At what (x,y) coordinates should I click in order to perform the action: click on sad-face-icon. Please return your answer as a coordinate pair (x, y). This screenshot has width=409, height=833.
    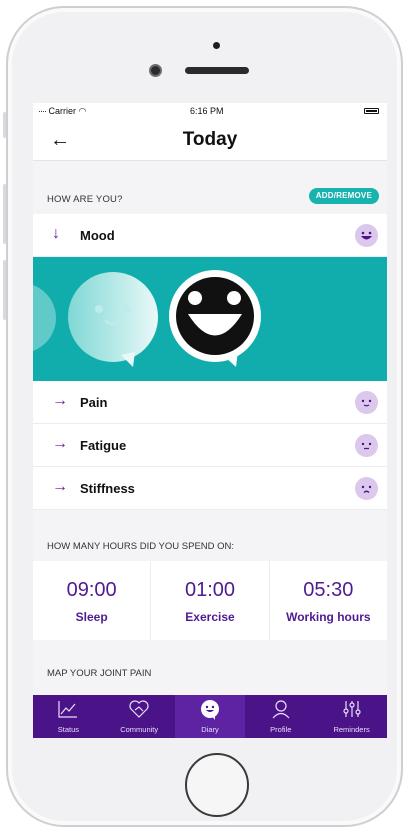
    Looking at the image, I should click on (366, 488).